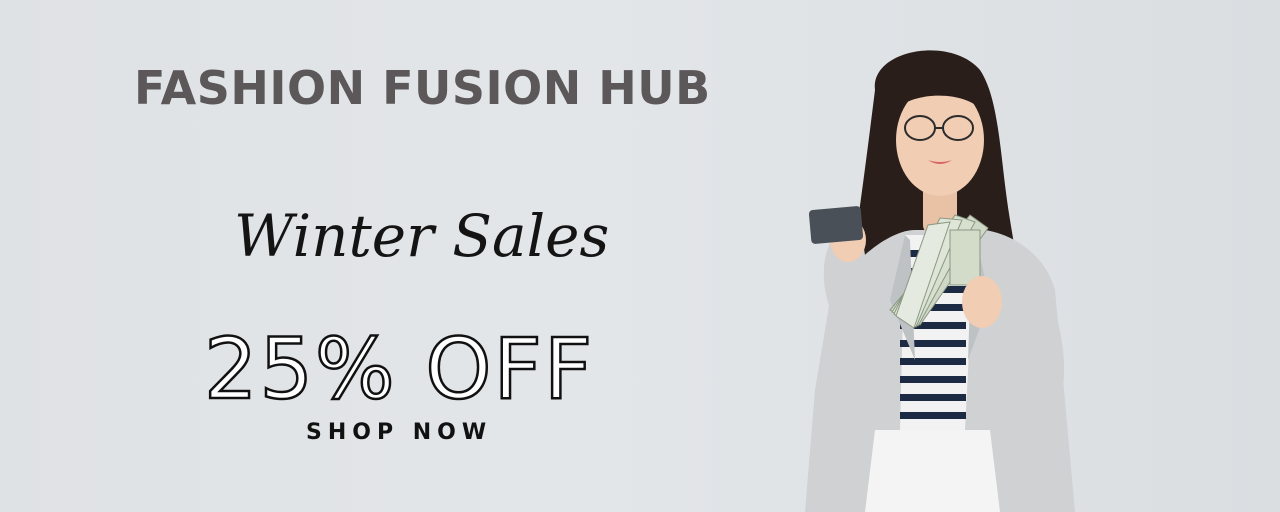 Image resolution: width=1280 pixels, height=512 pixels. I want to click on discount-text: 25% OFF, so click(399, 369).